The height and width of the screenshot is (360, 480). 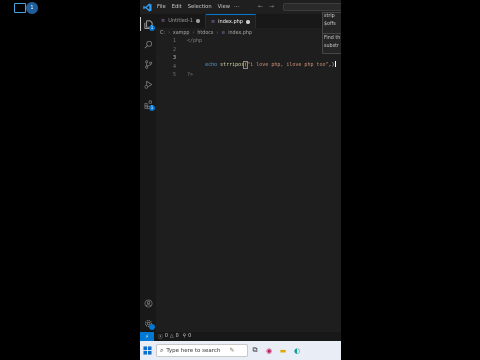 What do you see at coordinates (232, 350) in the screenshot?
I see `search-highlight-icon: ✎` at bounding box center [232, 350].